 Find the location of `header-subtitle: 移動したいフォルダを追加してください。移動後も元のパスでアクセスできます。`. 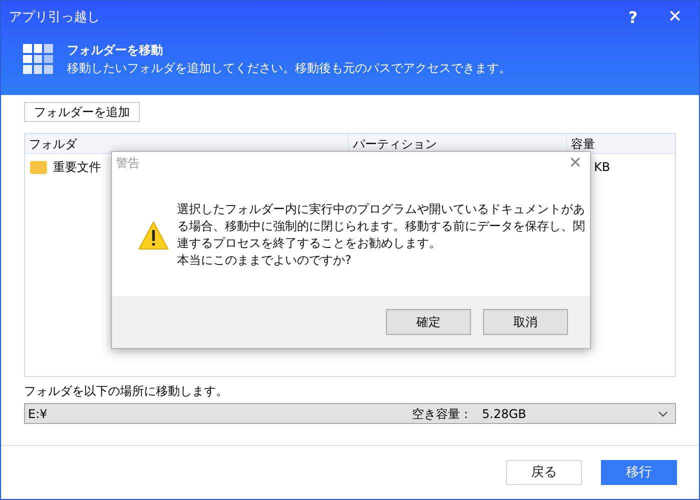

header-subtitle: 移動したいフォルダを追加してください。移動後も元のパスでアクセスできます。 is located at coordinates (289, 68).